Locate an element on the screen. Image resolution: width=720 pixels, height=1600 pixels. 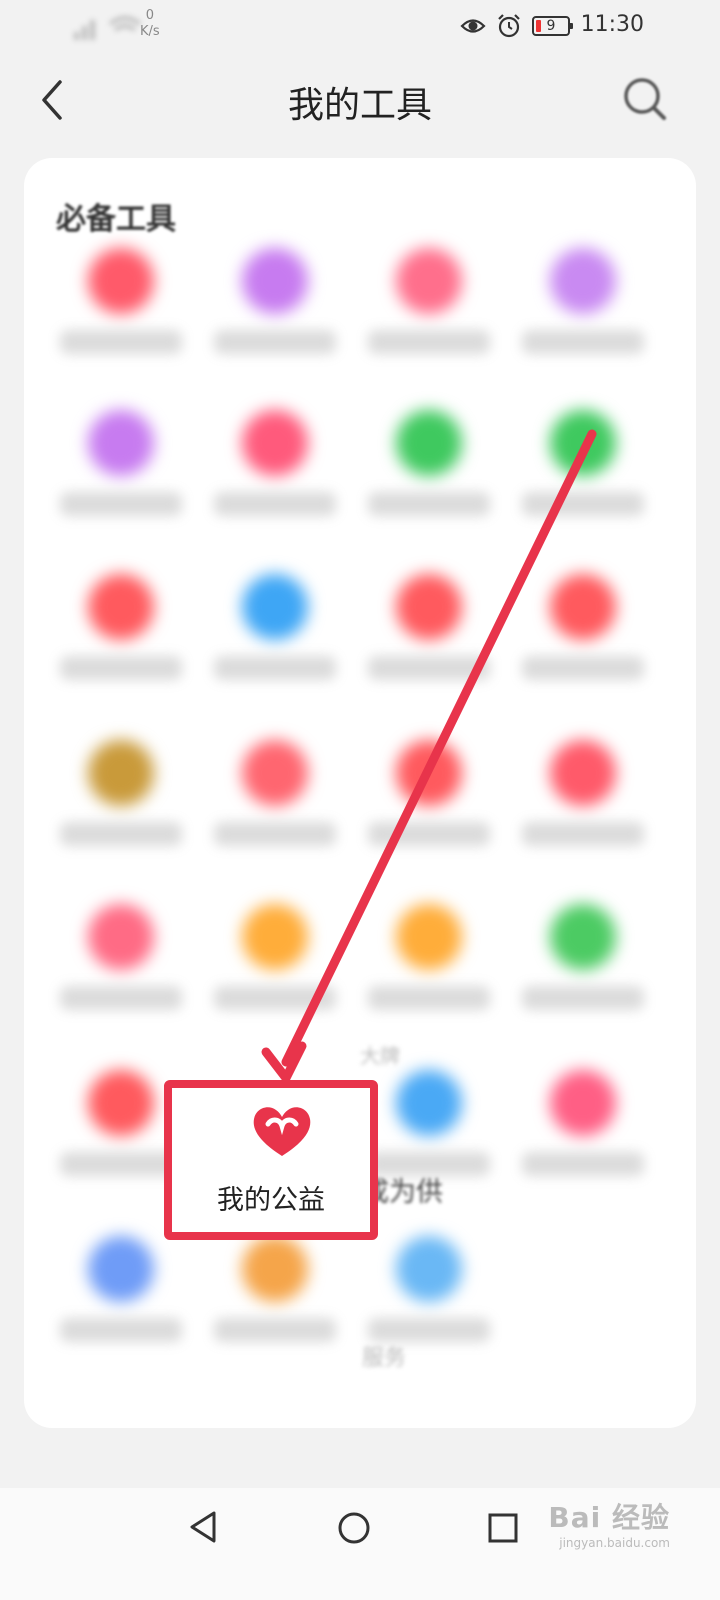
search-icon is located at coordinates (645, 99).